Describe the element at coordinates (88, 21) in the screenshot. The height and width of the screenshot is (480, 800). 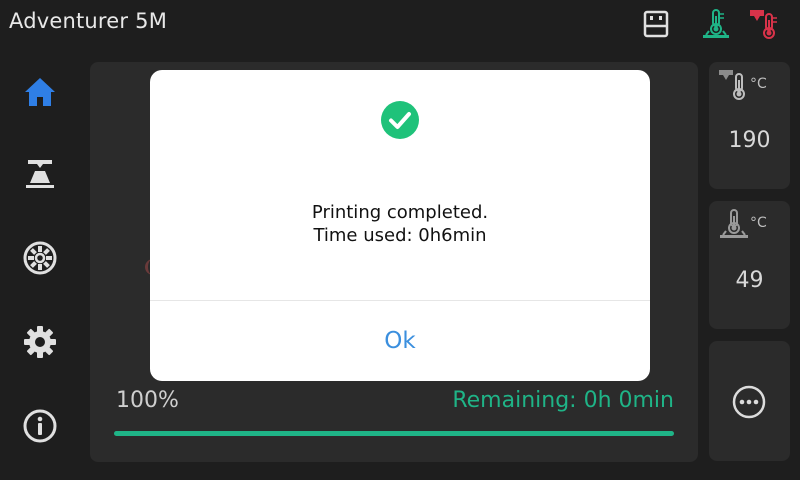
I see `app-title: Adventurer 5M` at that location.